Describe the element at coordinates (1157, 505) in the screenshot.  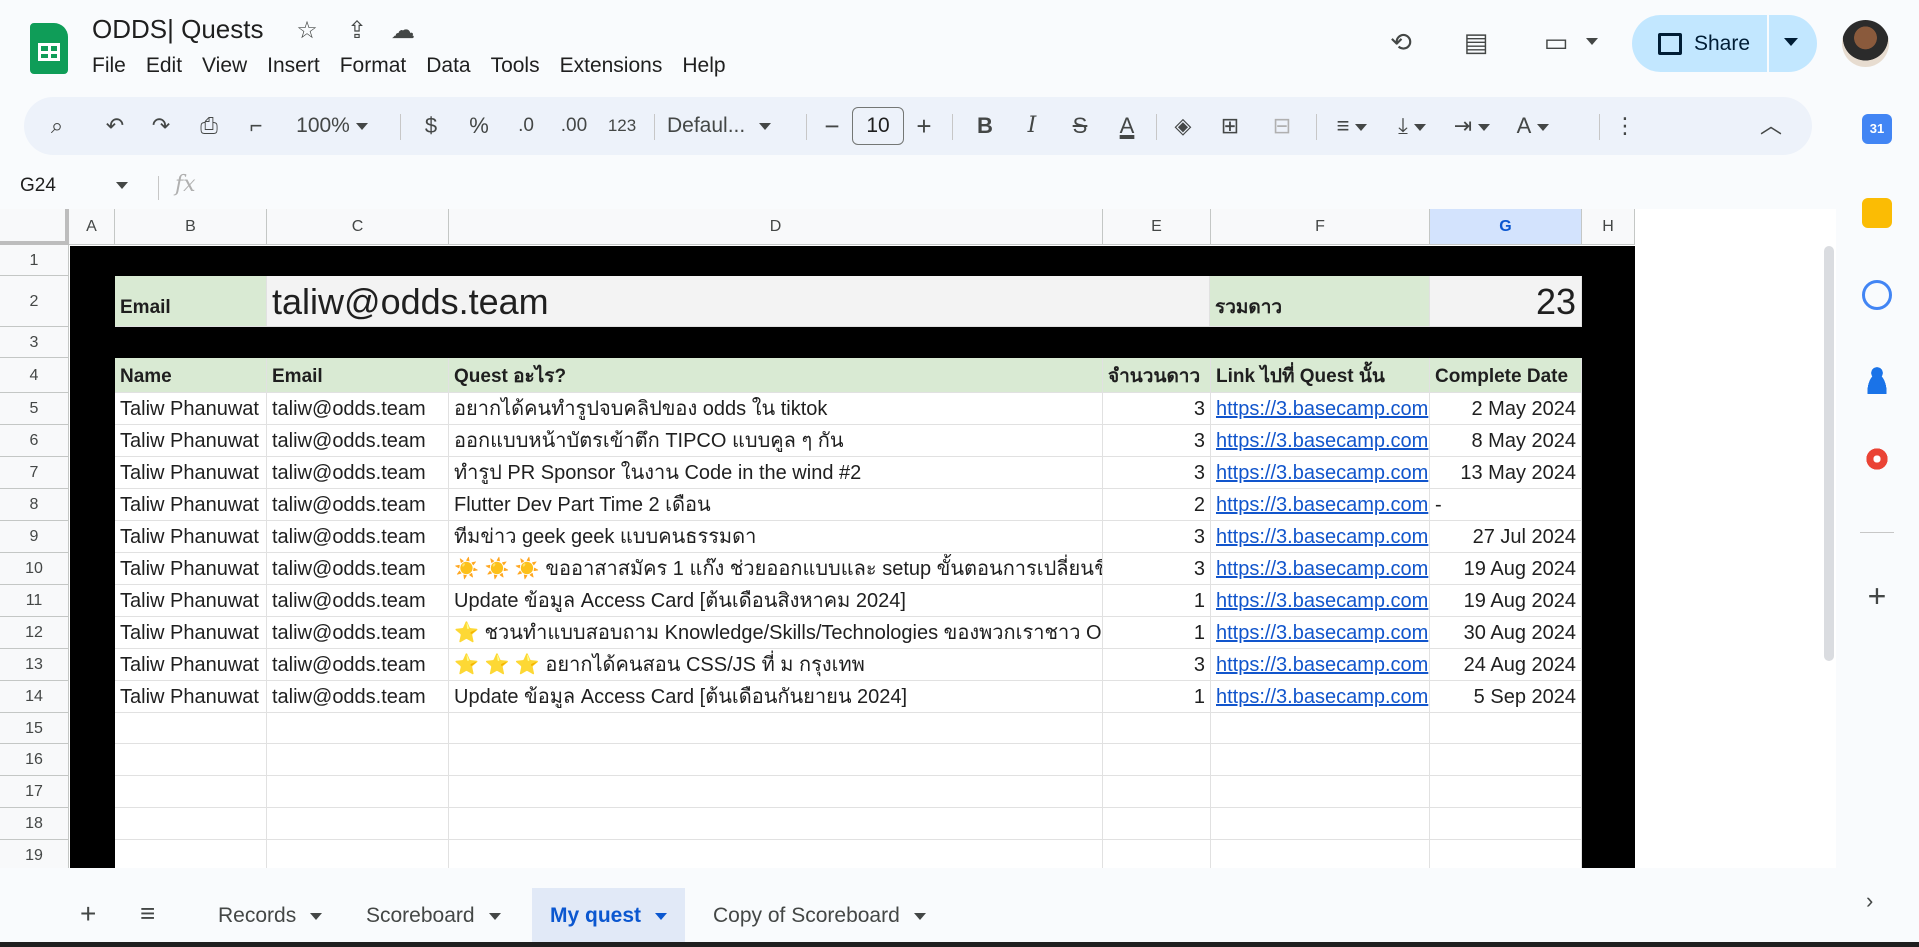
I see `table-cell-stars: 2` at that location.